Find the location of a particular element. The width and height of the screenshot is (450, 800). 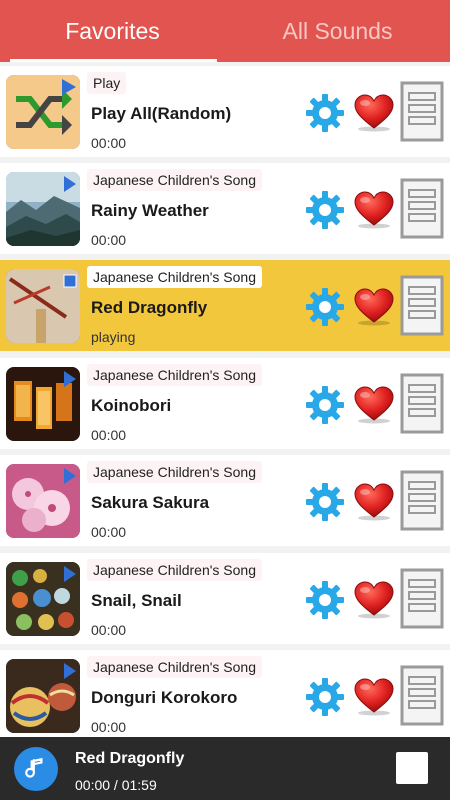

tab-all-sounds-label: All Sounds is located at coordinates (337, 30).